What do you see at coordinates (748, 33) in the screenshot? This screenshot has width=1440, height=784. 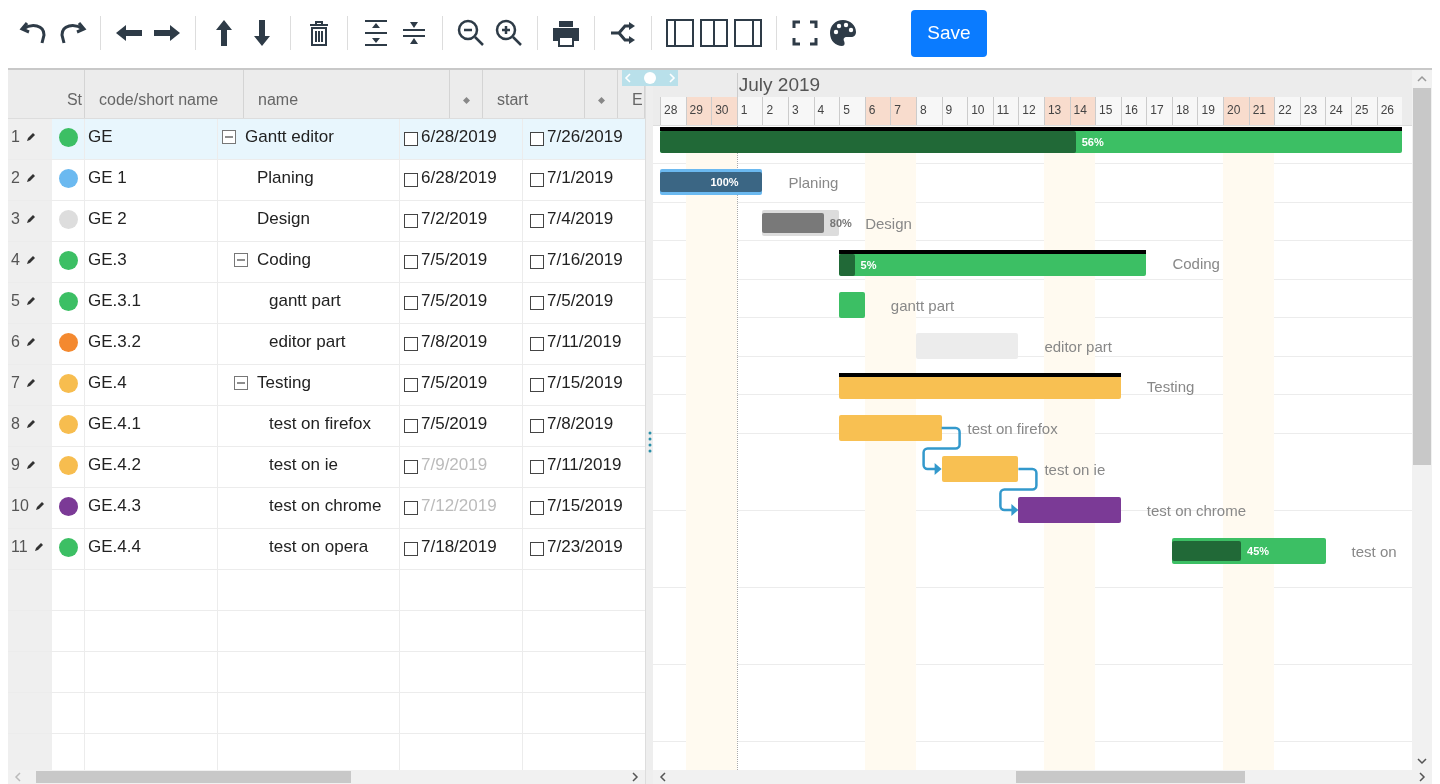 I see `layout-right-icon` at bounding box center [748, 33].